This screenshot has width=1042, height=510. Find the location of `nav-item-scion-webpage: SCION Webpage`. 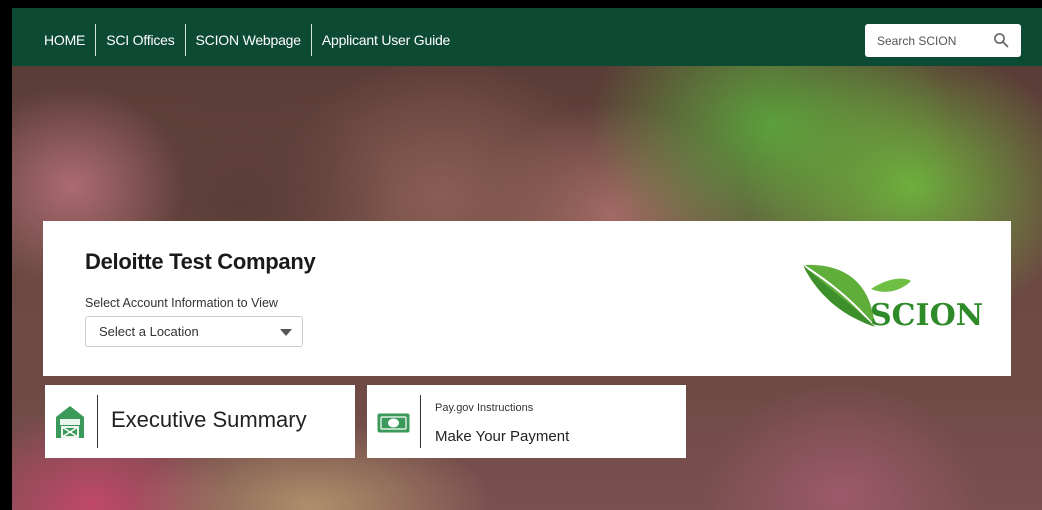

nav-item-scion-webpage: SCION Webpage is located at coordinates (248, 40).